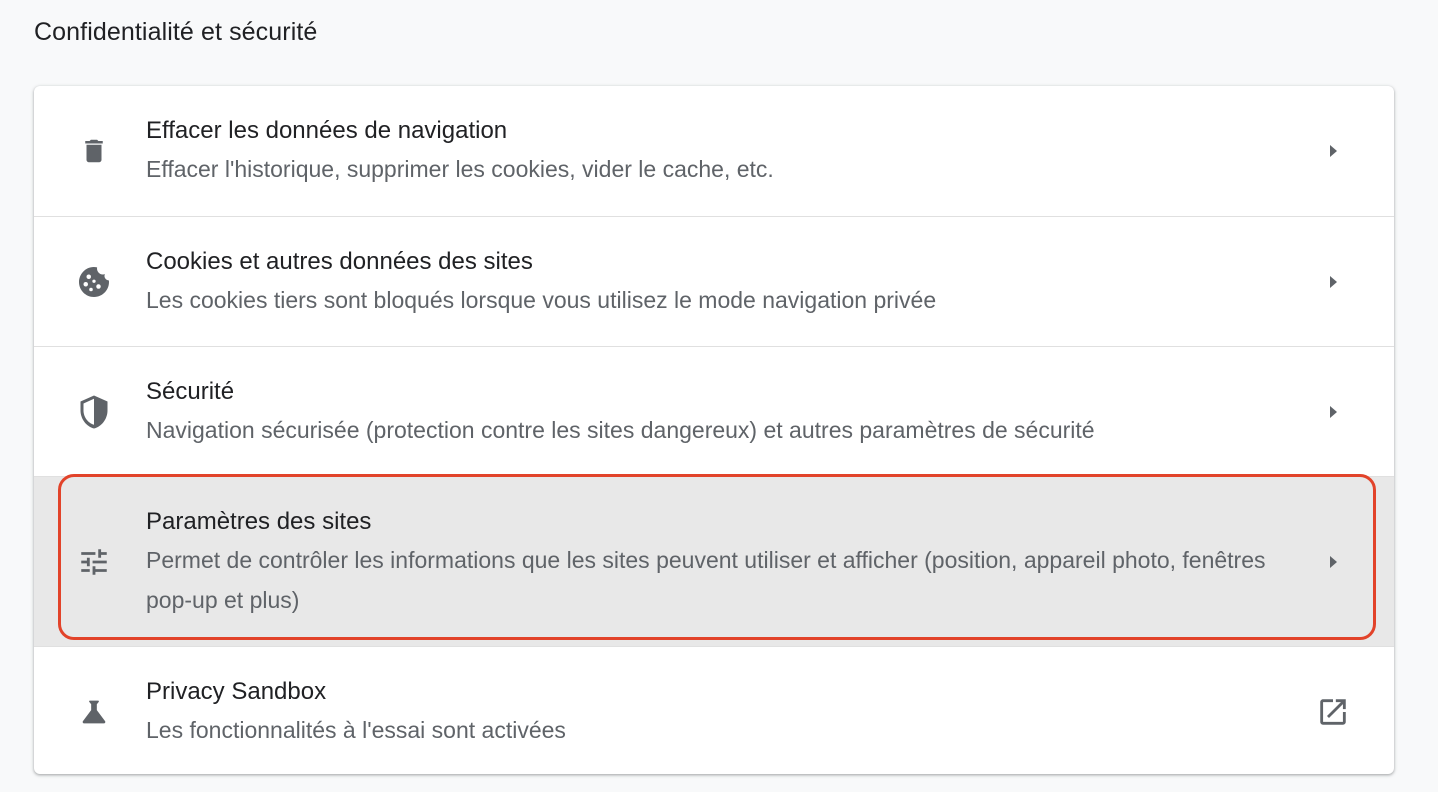 The height and width of the screenshot is (792, 1438). What do you see at coordinates (190, 391) in the screenshot?
I see `row-label: Sécurité` at bounding box center [190, 391].